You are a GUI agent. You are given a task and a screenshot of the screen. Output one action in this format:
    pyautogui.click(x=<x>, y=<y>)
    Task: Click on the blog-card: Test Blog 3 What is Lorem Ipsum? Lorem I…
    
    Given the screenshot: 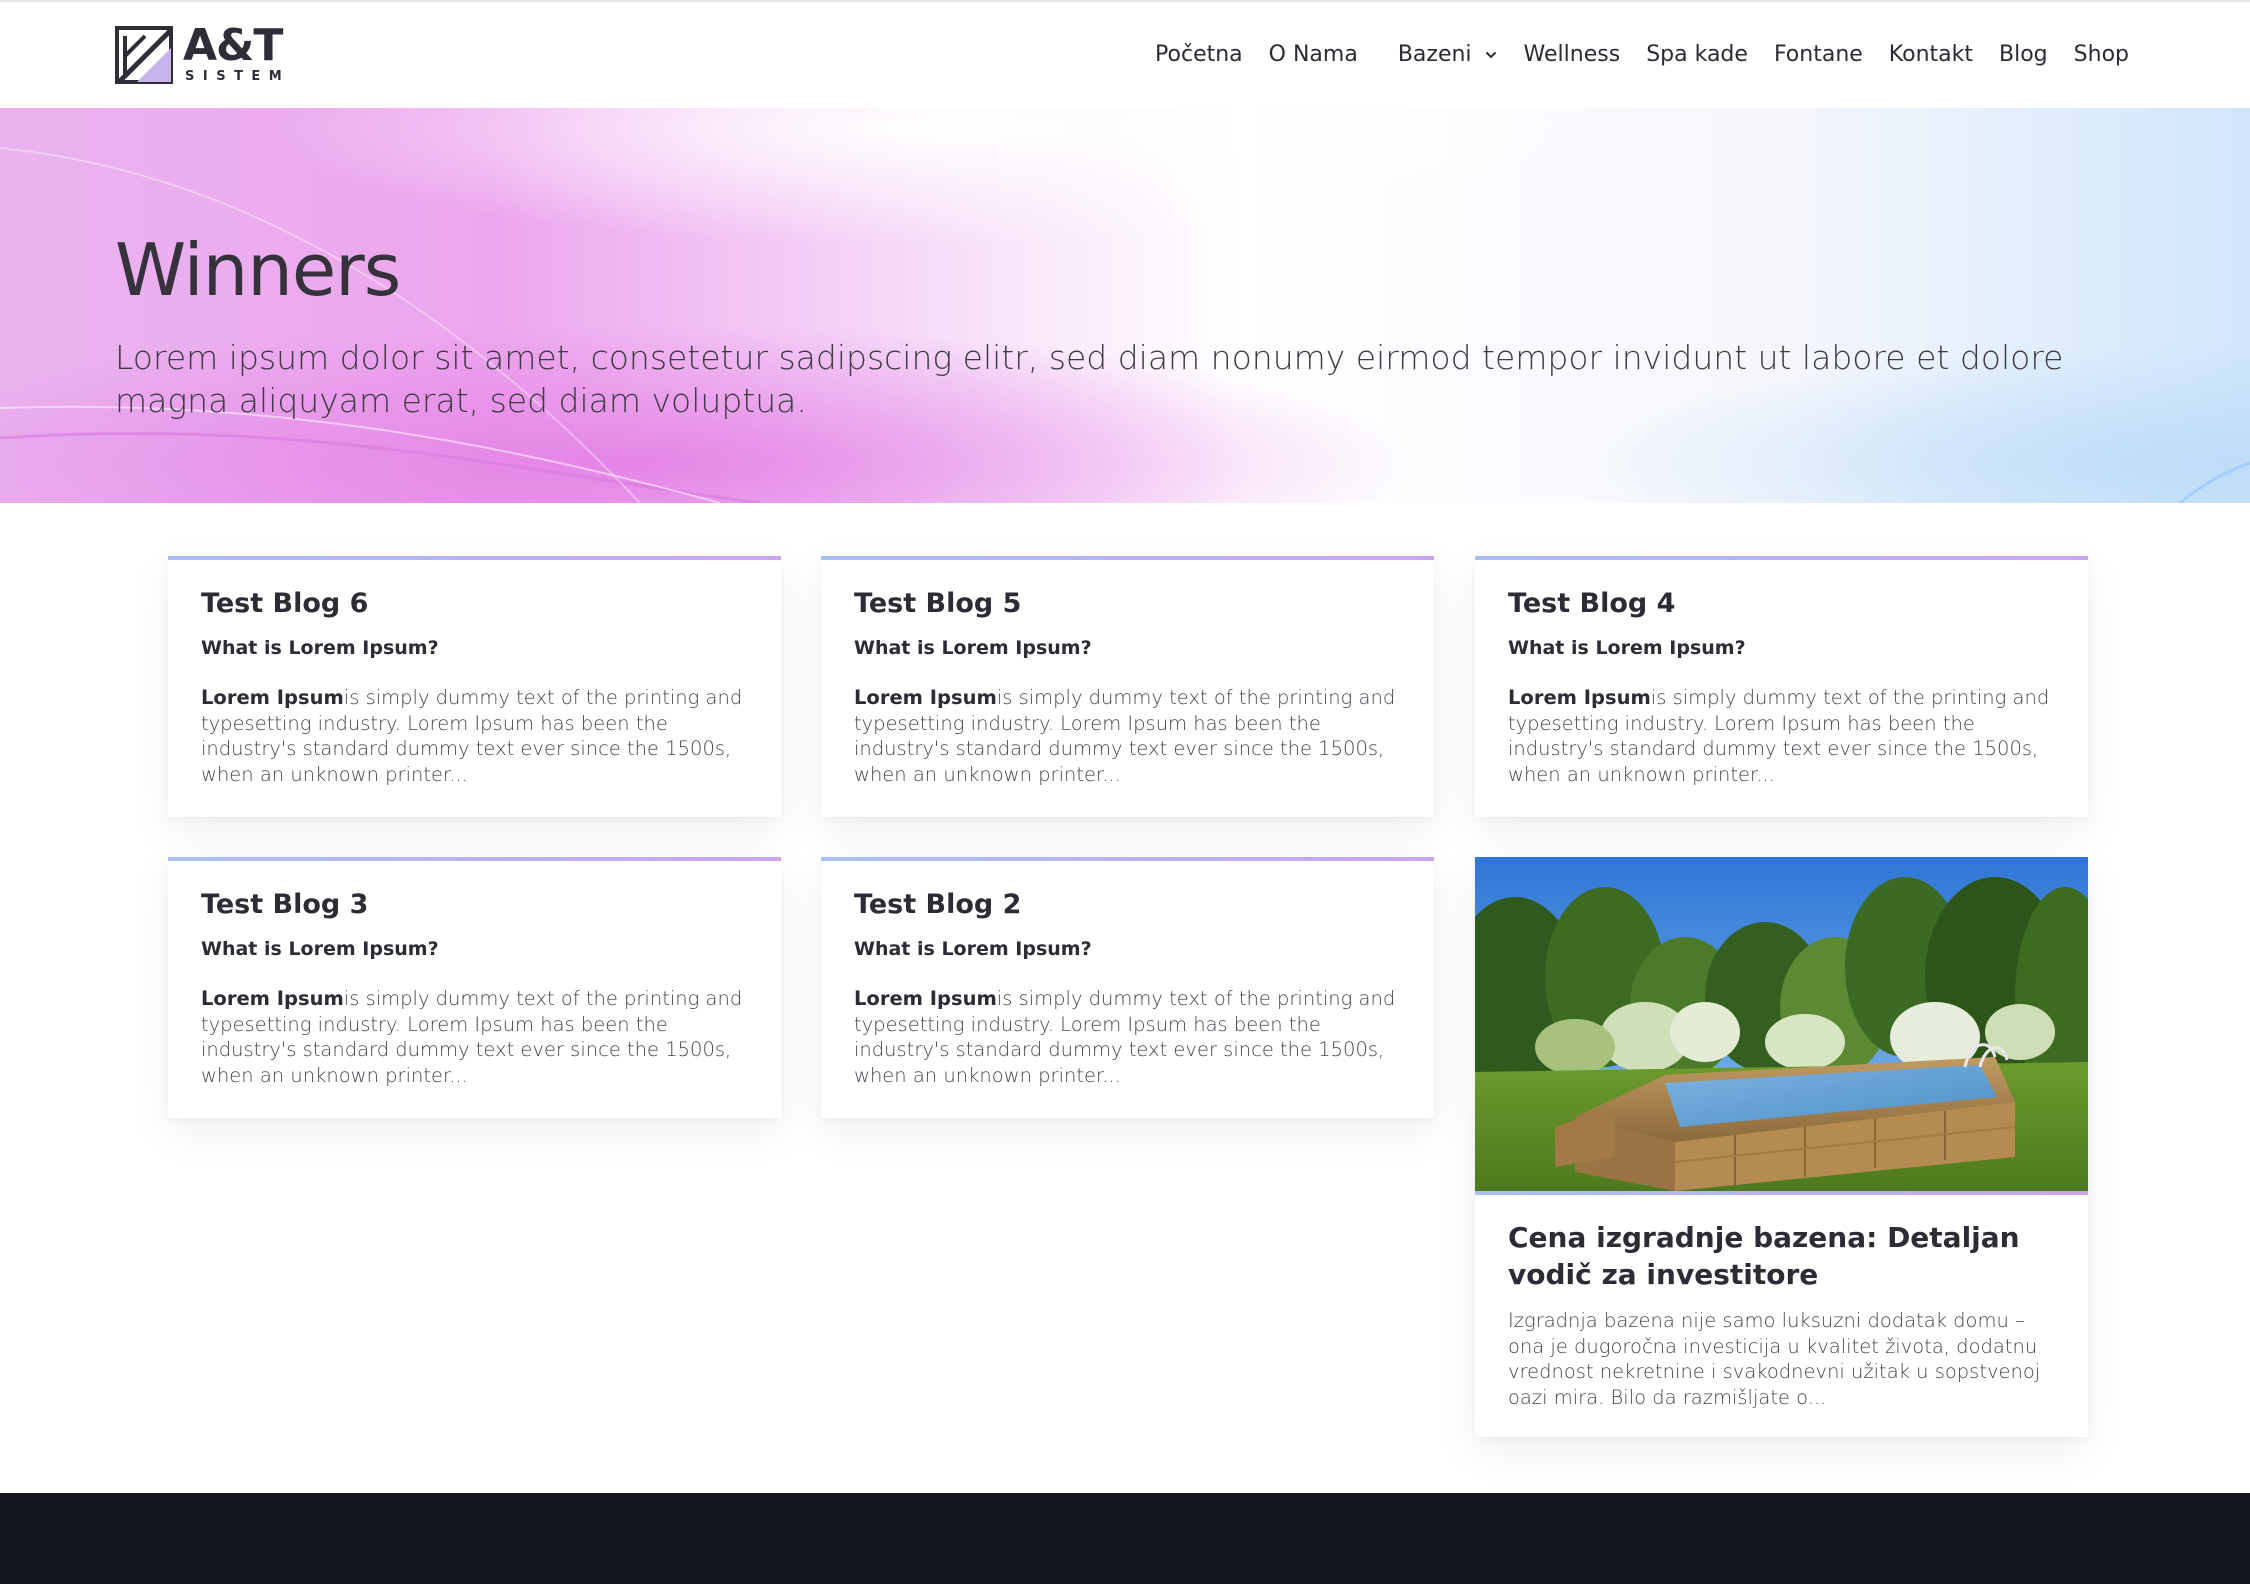 What is the action you would take?
    pyautogui.click(x=474, y=987)
    